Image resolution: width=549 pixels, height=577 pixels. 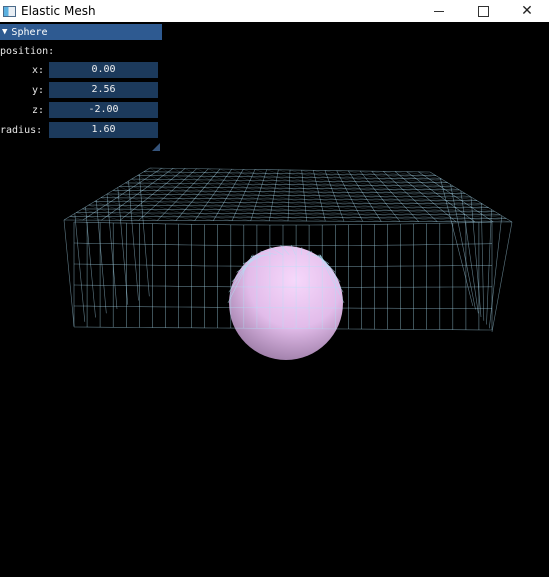 I want to click on radius-input: 1.60, so click(x=103, y=130).